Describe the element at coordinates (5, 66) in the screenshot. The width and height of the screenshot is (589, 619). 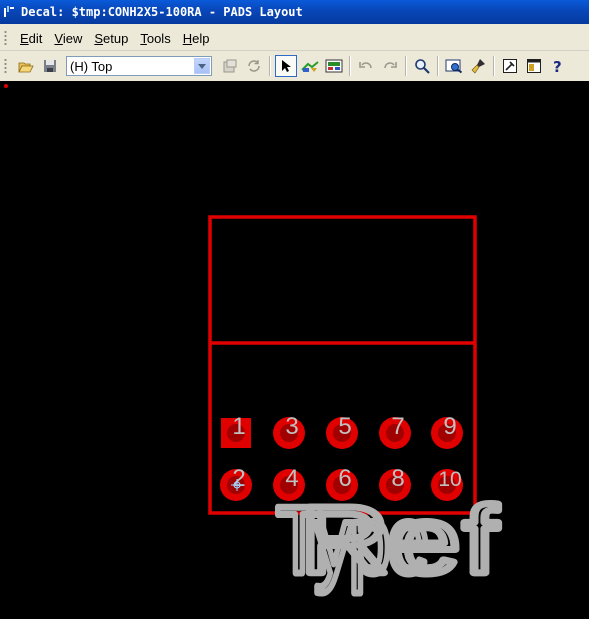
I see `toolbar-grip` at that location.